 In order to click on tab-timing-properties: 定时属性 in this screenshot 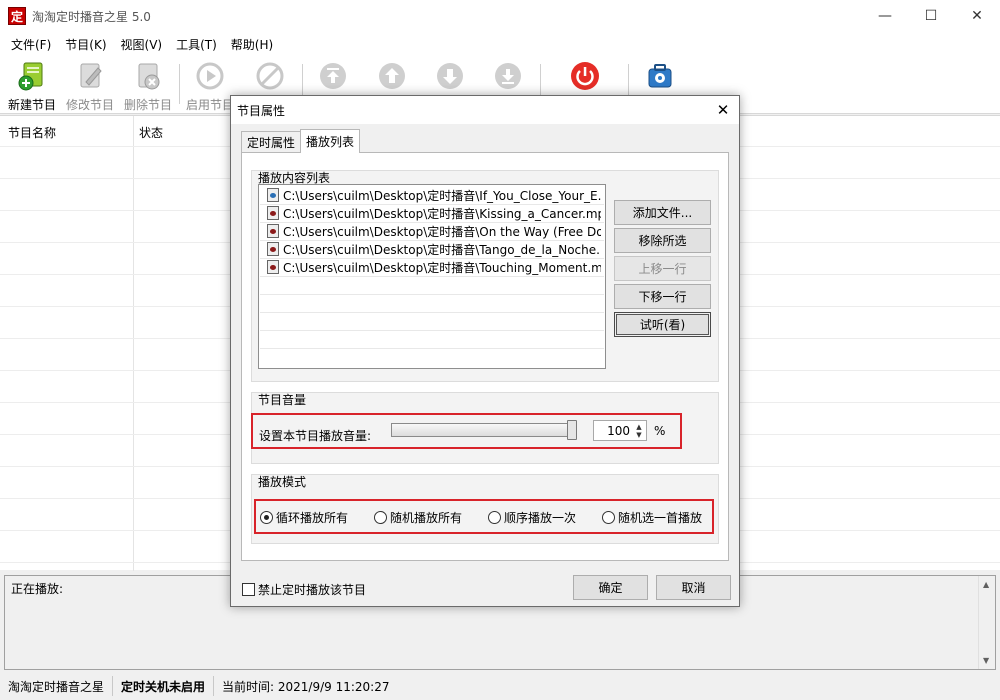, I will do `click(271, 142)`.